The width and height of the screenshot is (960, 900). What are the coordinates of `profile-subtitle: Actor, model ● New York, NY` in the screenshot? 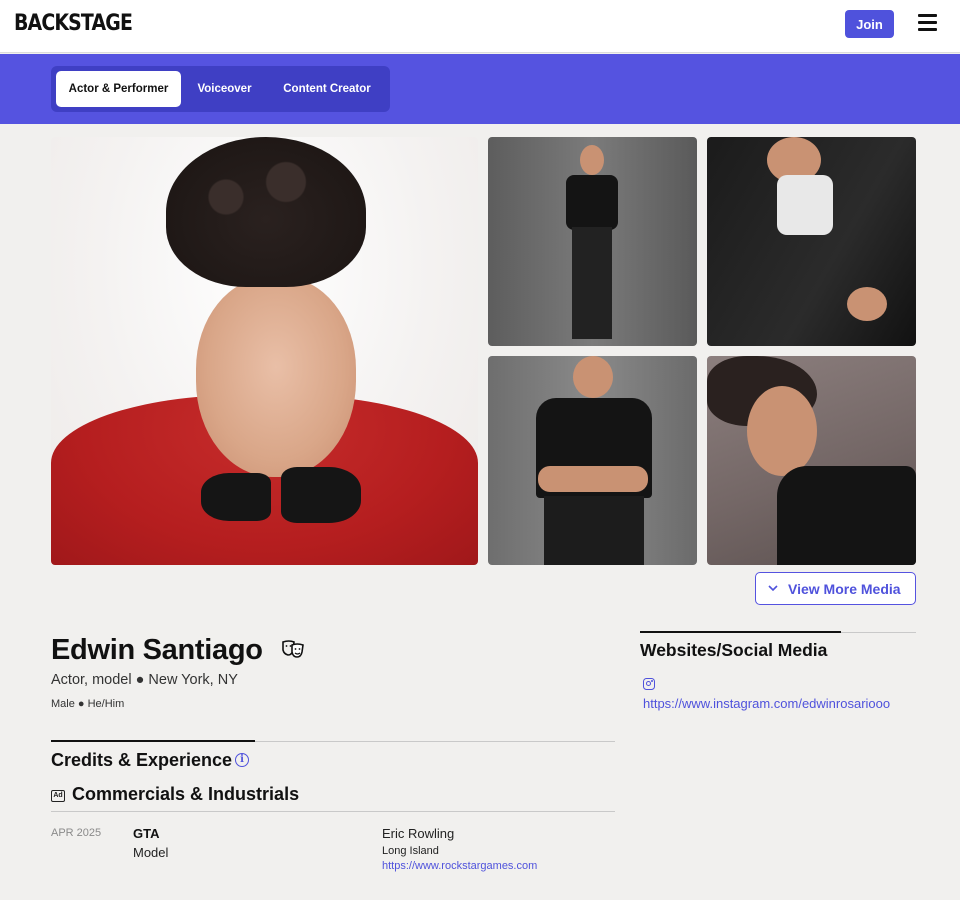 It's located at (144, 680).